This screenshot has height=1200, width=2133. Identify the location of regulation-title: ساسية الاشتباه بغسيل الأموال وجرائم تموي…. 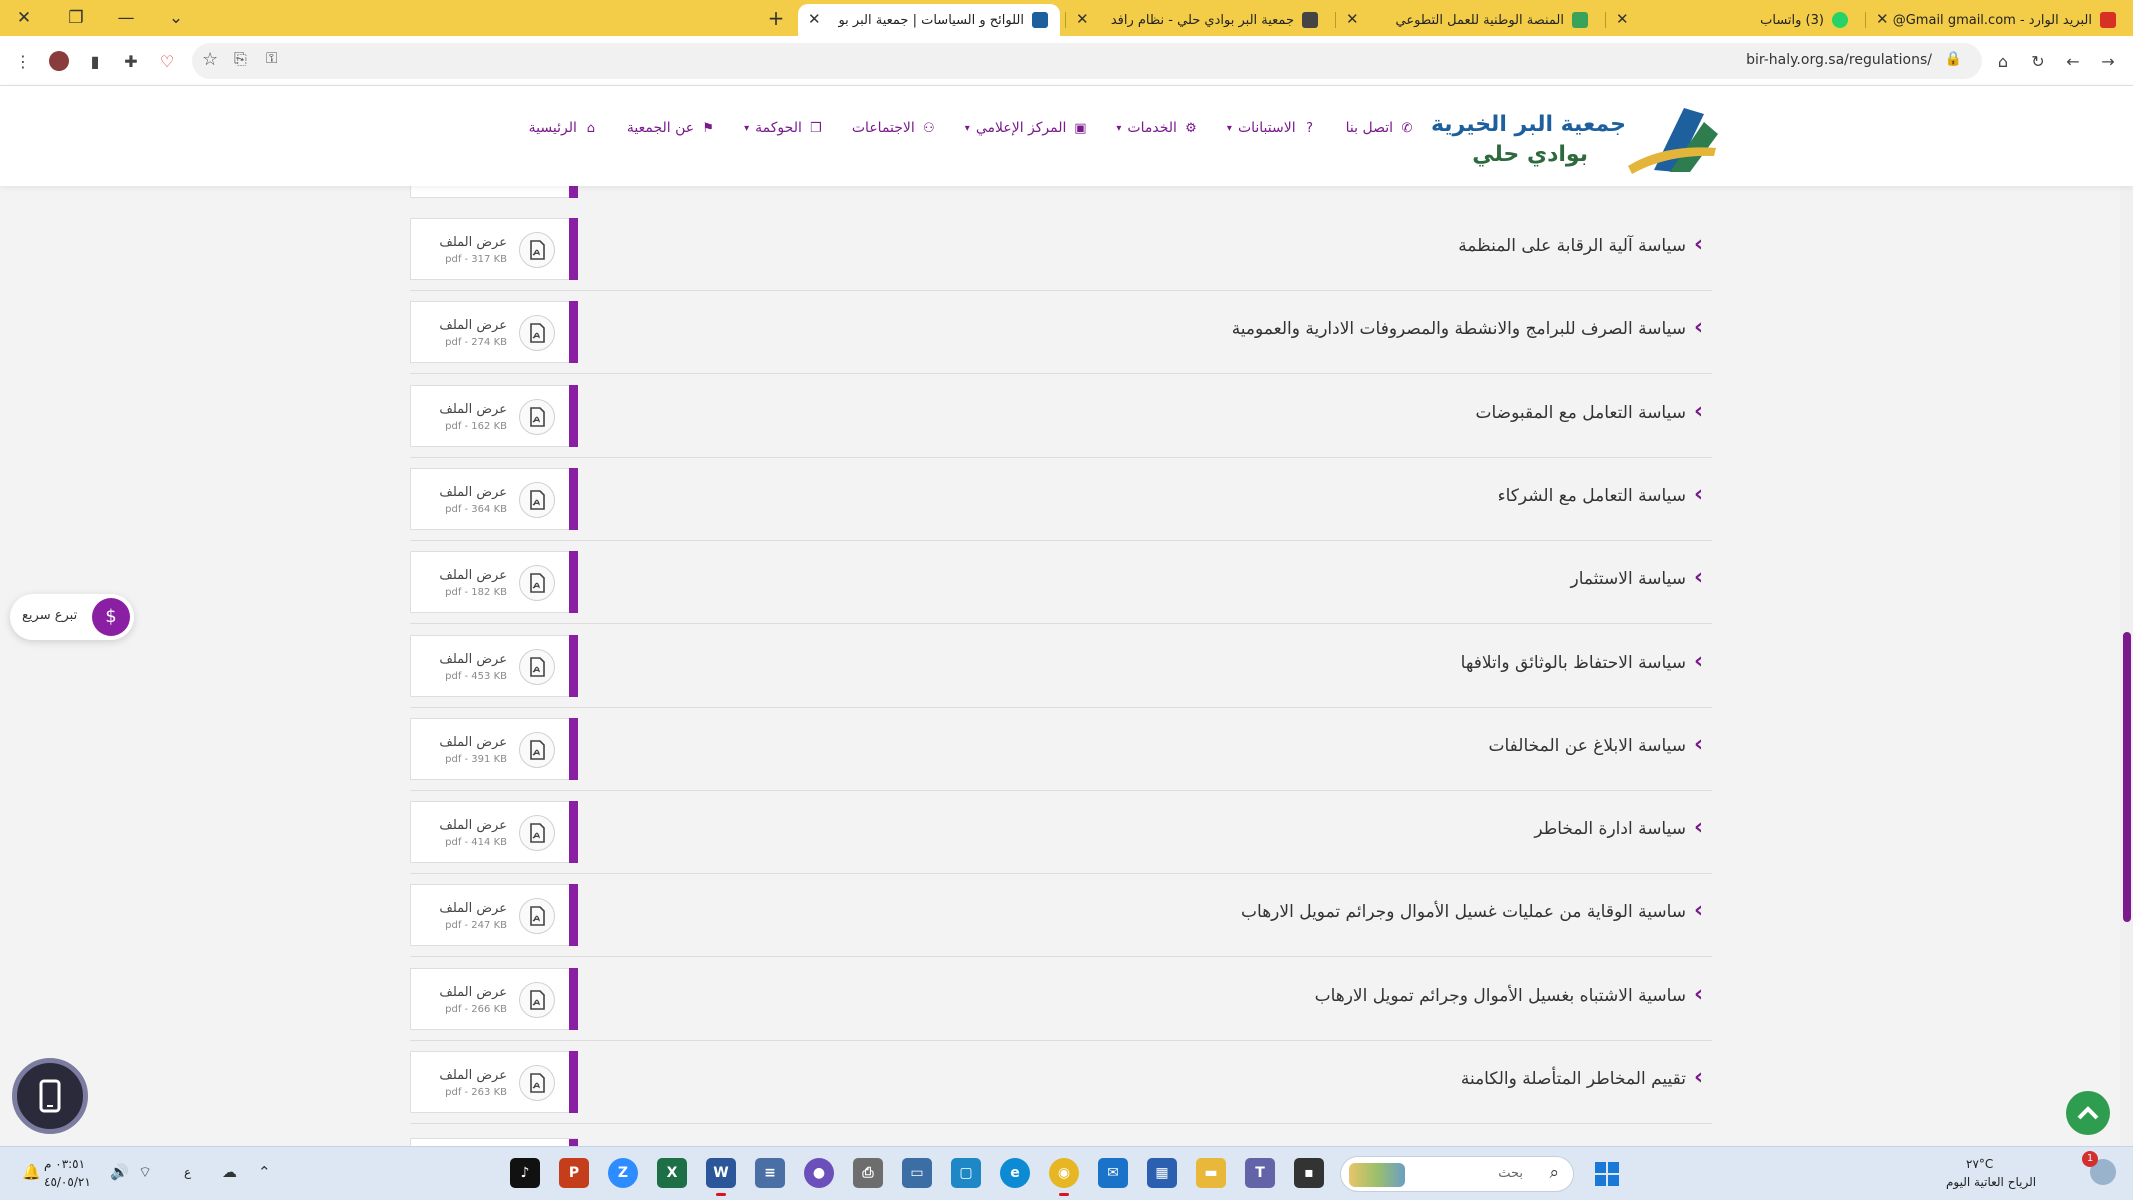
(1500, 996).